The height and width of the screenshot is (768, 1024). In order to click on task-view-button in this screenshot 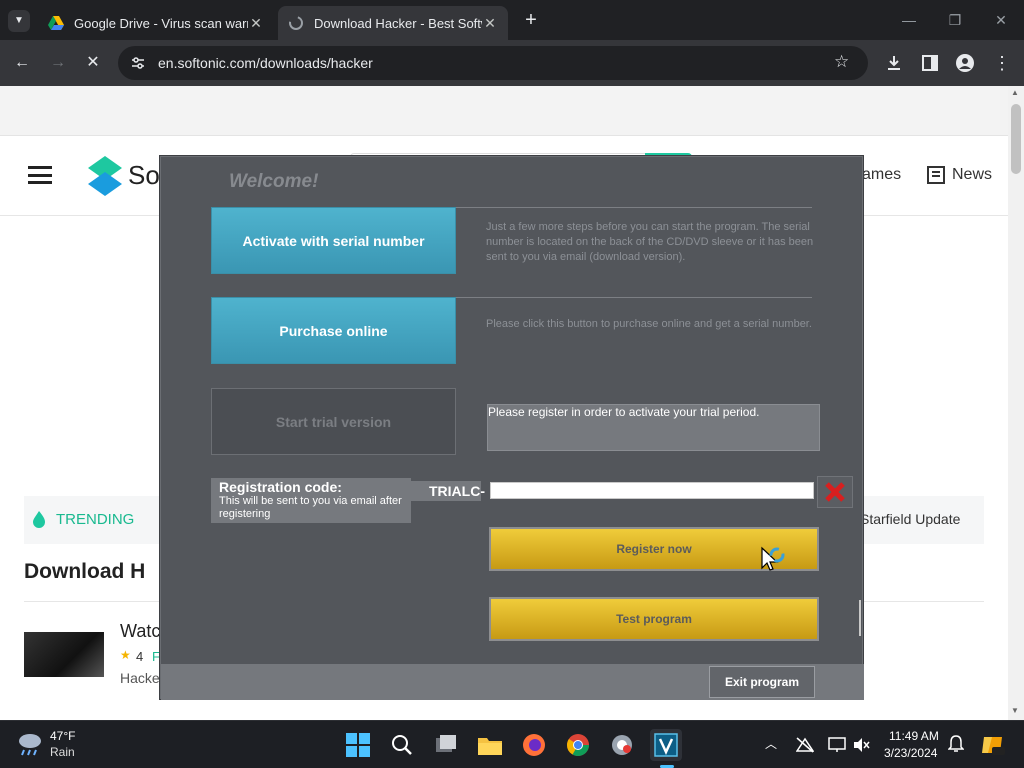, I will do `click(446, 745)`.